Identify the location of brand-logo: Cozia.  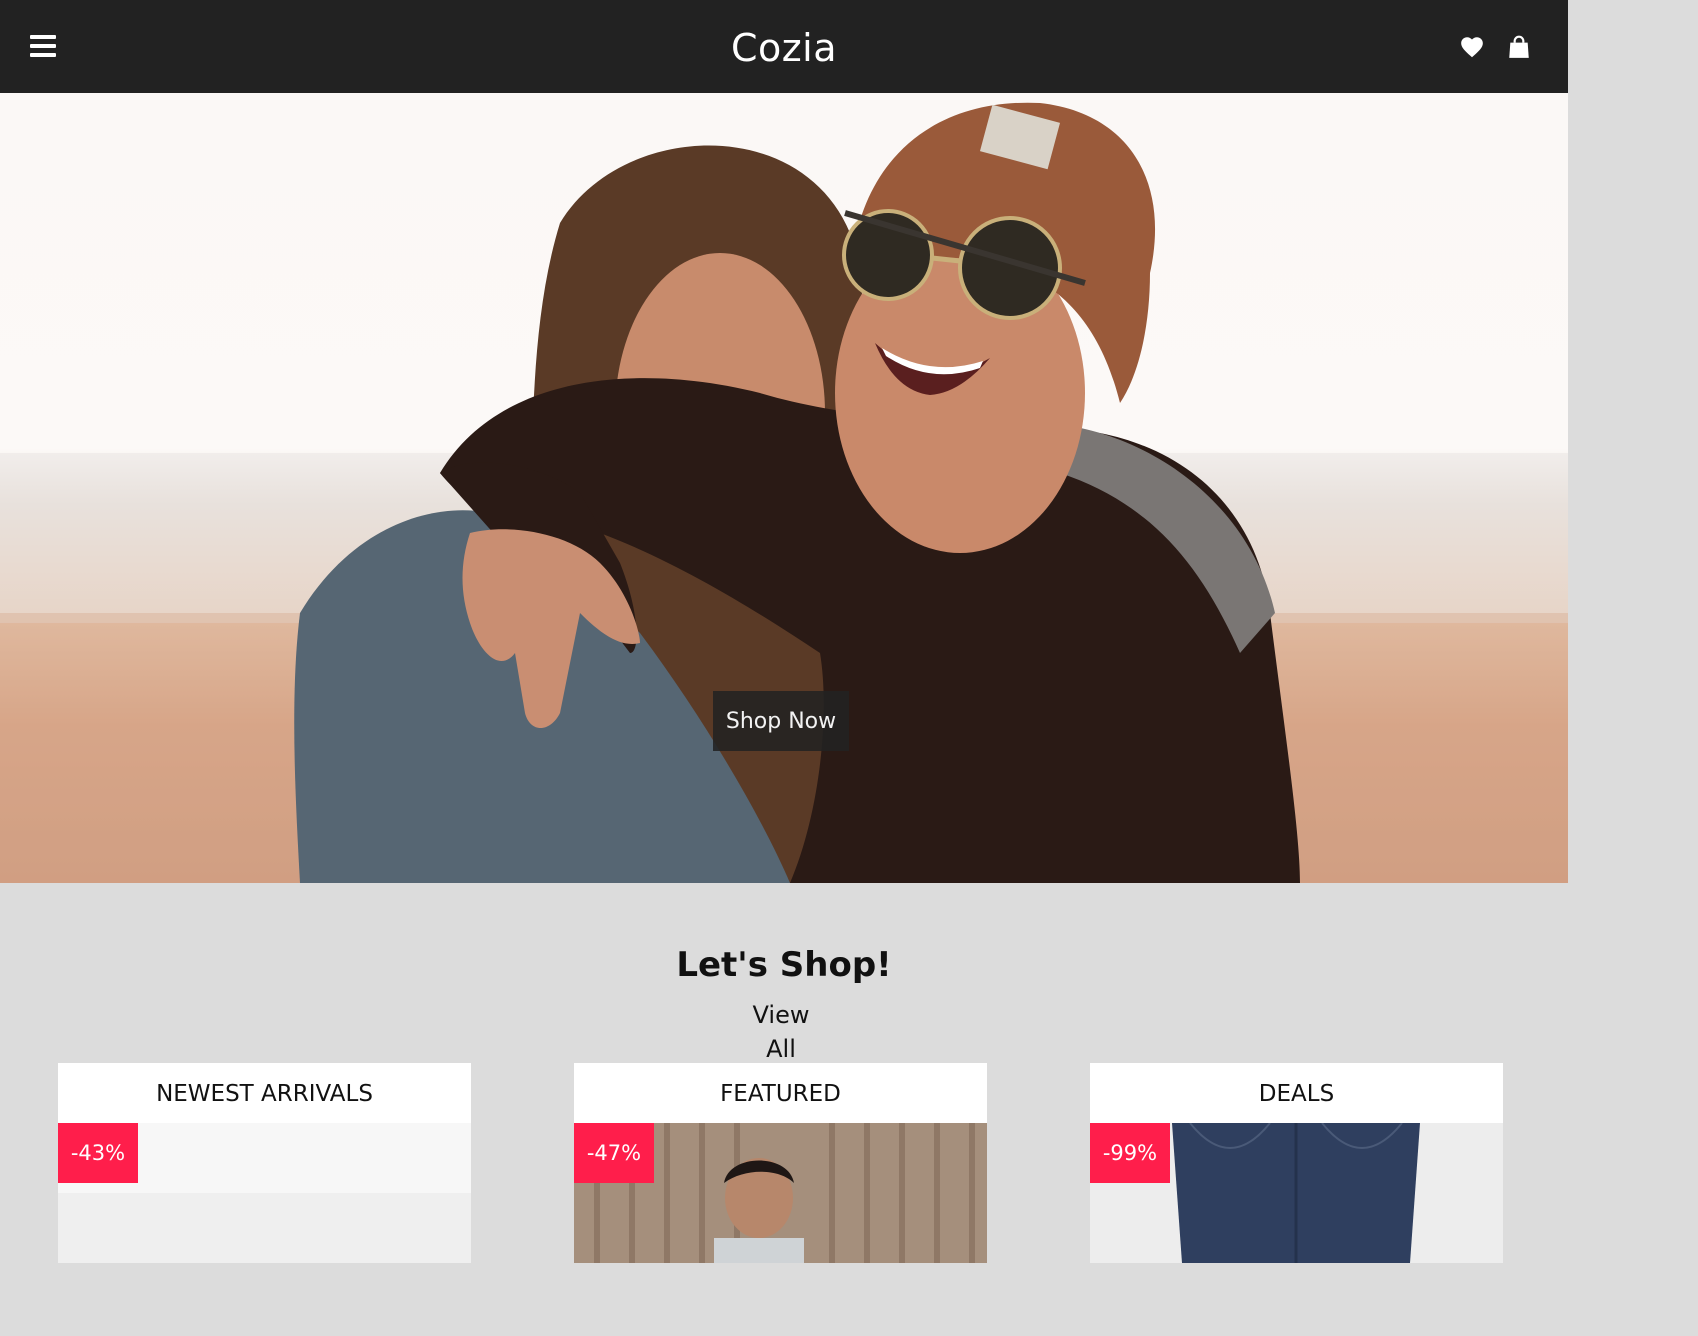
(784, 48).